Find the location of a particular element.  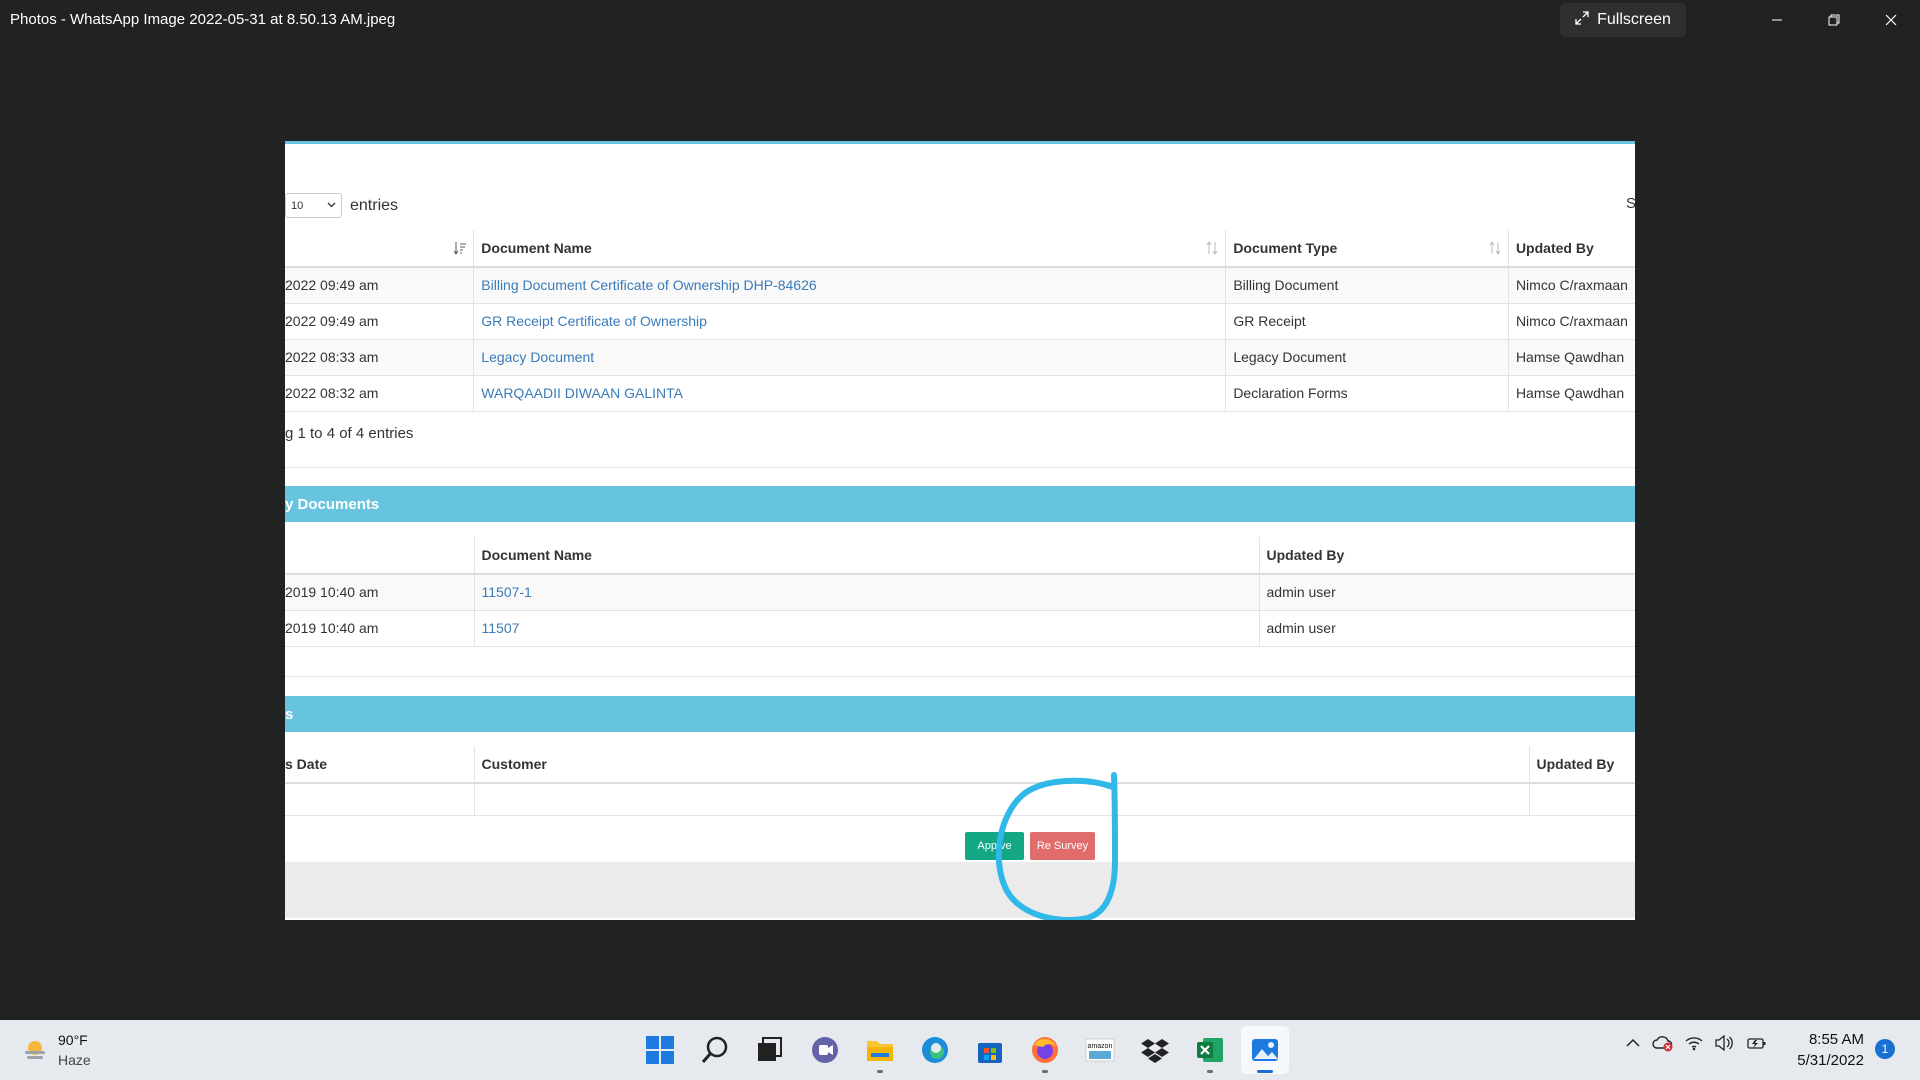

document-link: WARQAADII DIWAAN GALINTA is located at coordinates (582, 393).